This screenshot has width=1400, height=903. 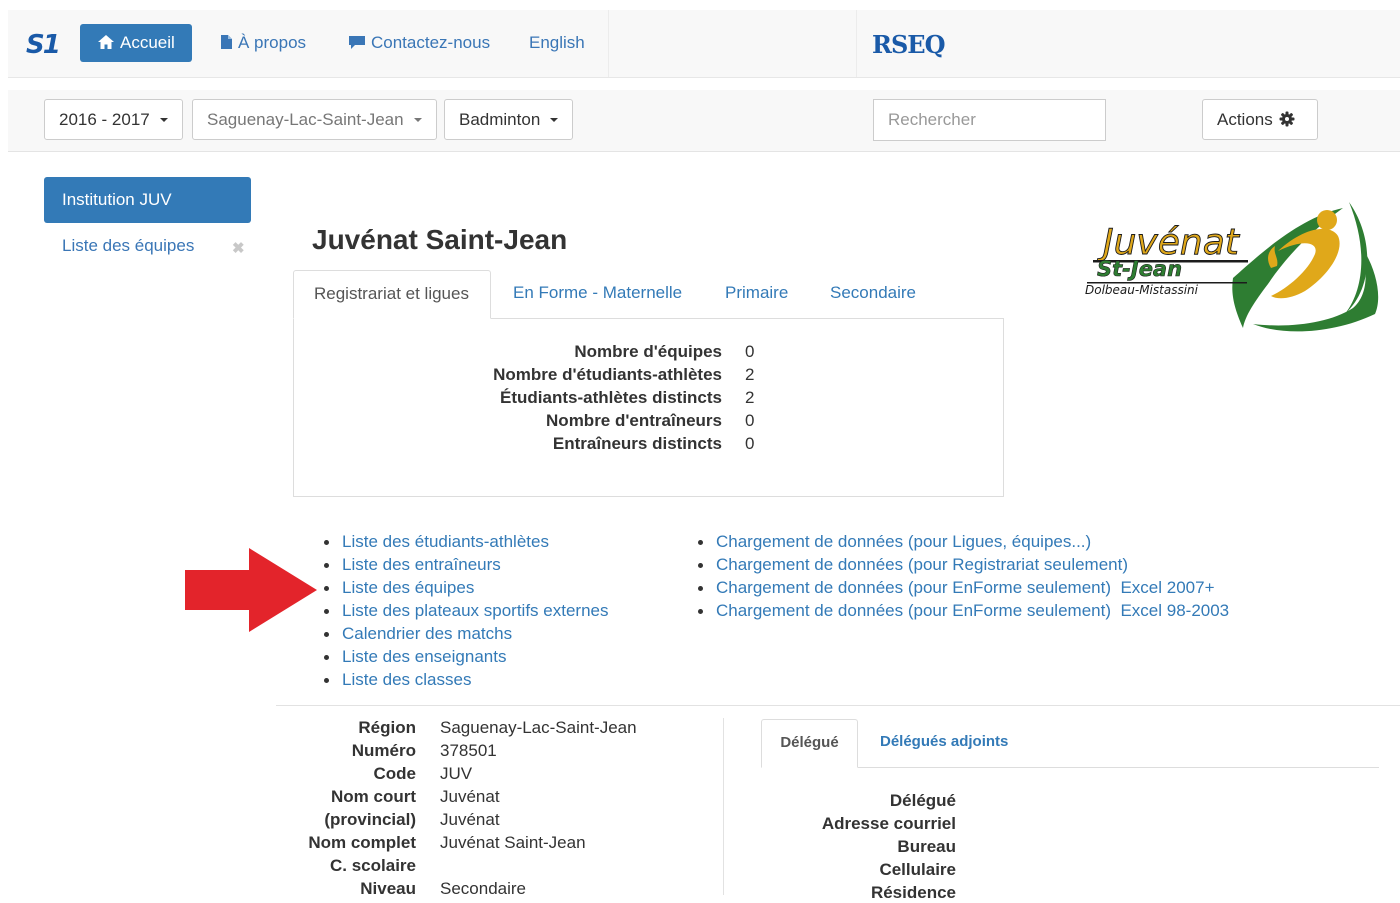 What do you see at coordinates (856, 43) in the screenshot?
I see `nav-divider` at bounding box center [856, 43].